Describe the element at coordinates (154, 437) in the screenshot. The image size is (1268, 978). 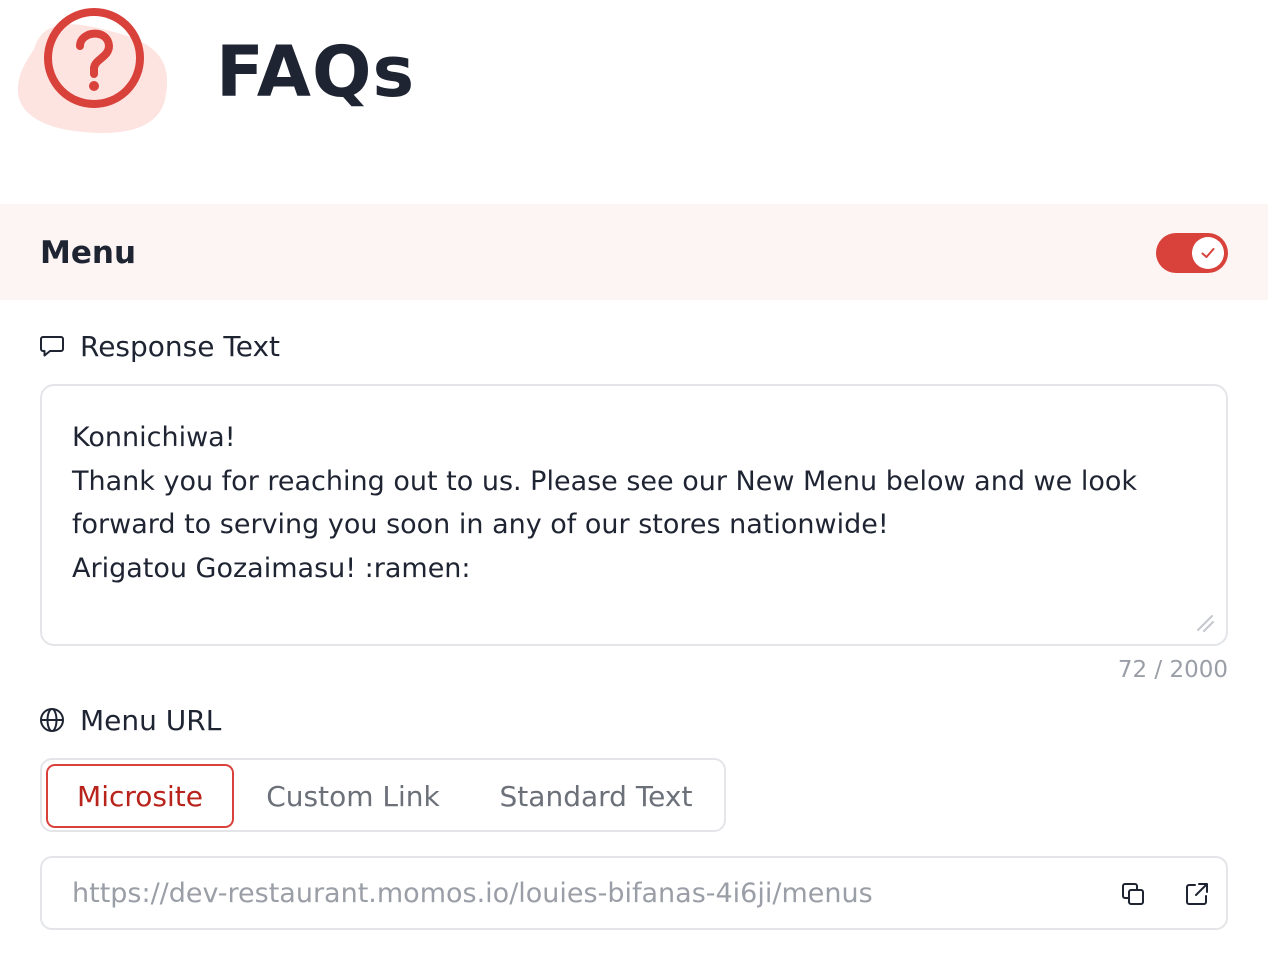
I see `textarea-line: Konnichiwa!` at that location.